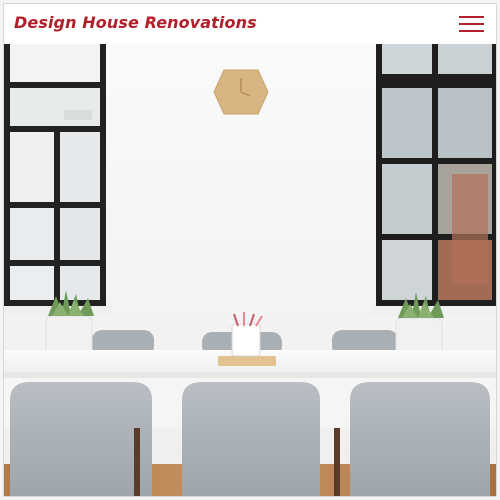 Image resolution: width=500 pixels, height=500 pixels. What do you see at coordinates (471, 17) in the screenshot?
I see `hamburger-menu-icon-bar-top` at bounding box center [471, 17].